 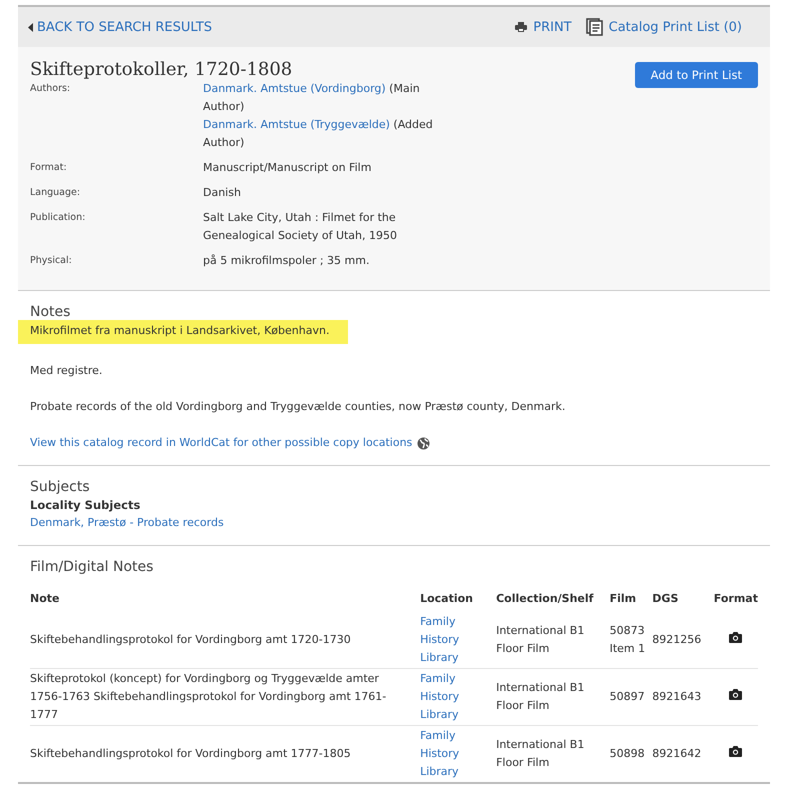 What do you see at coordinates (677, 753) in the screenshot?
I see `table-cell: 8921642` at bounding box center [677, 753].